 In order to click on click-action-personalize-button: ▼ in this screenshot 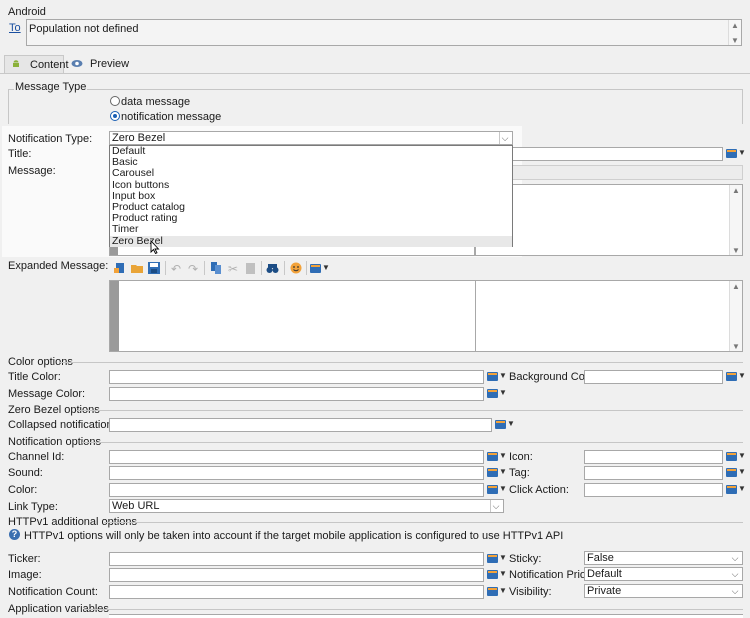, I will do `click(736, 490)`.